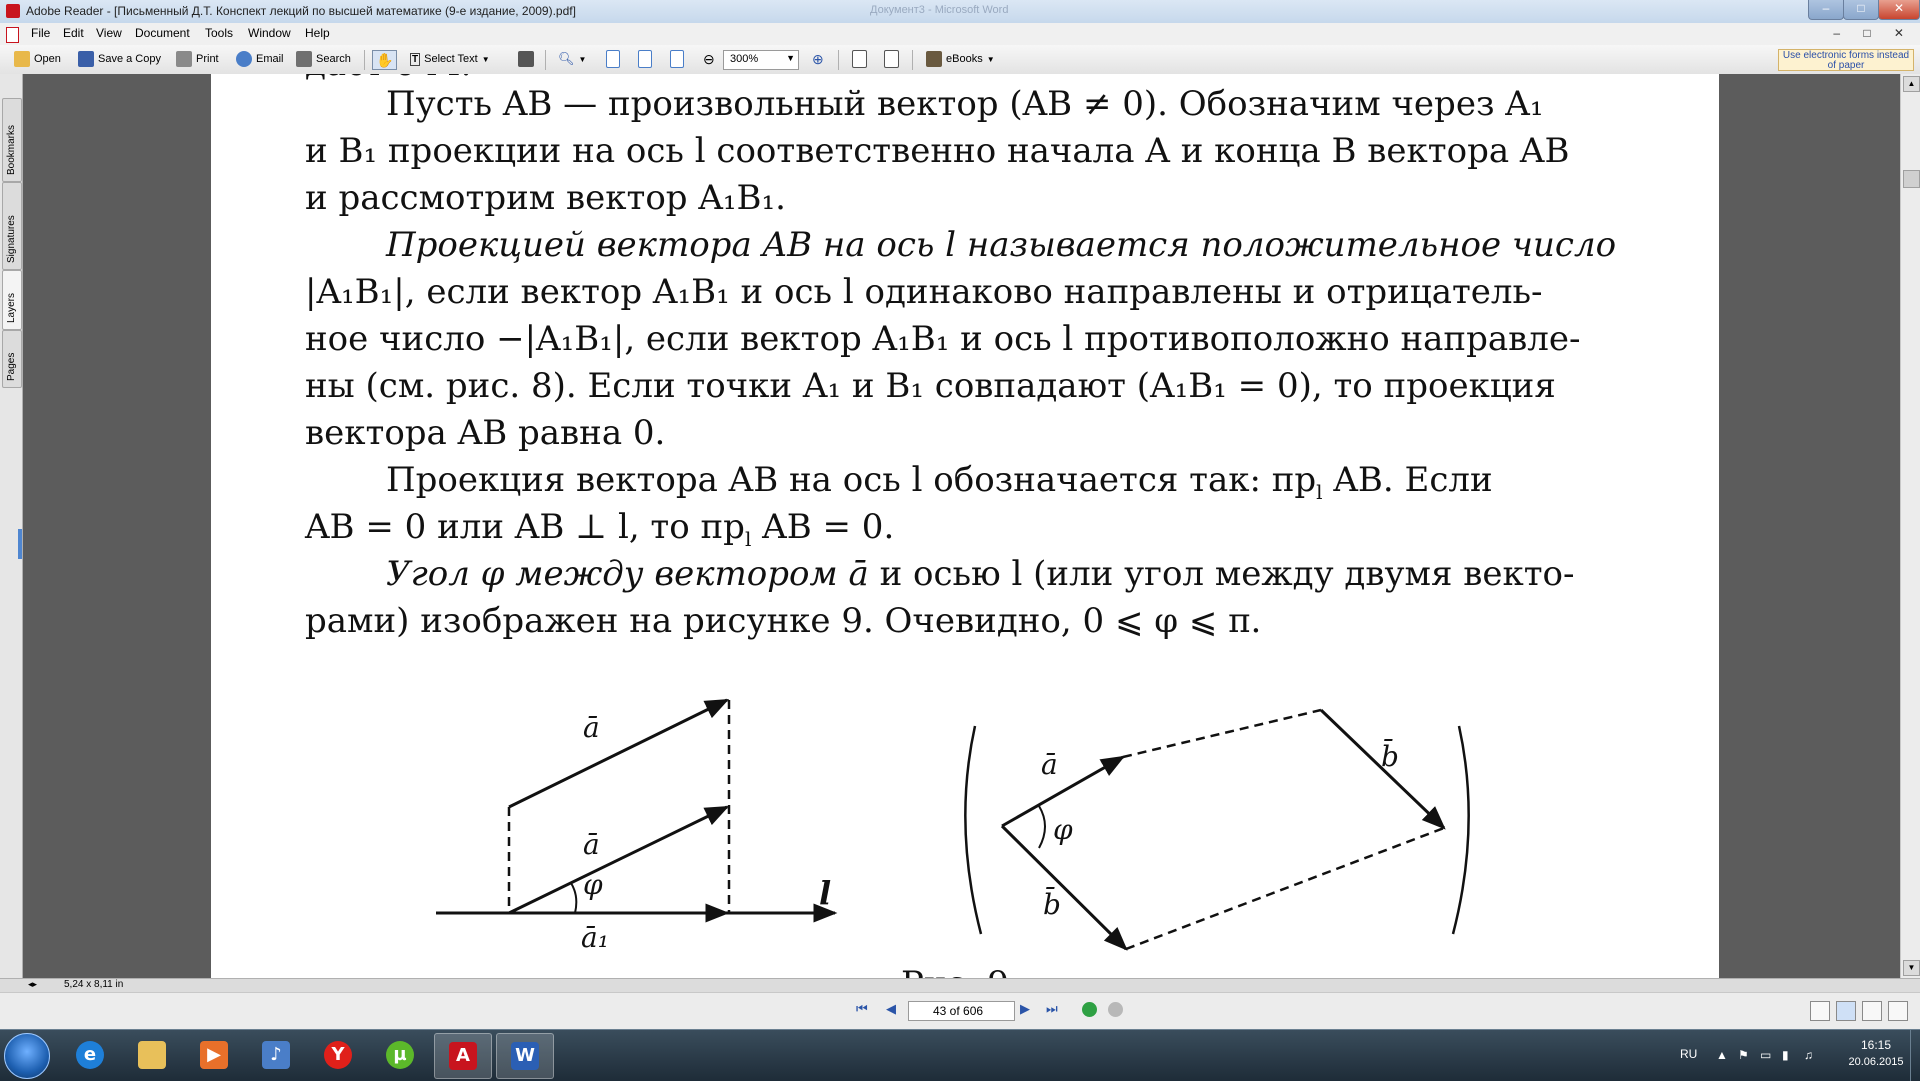 This screenshot has height=1081, width=1920. What do you see at coordinates (1285, 888) in the screenshot?
I see `dashed-side-bottom` at bounding box center [1285, 888].